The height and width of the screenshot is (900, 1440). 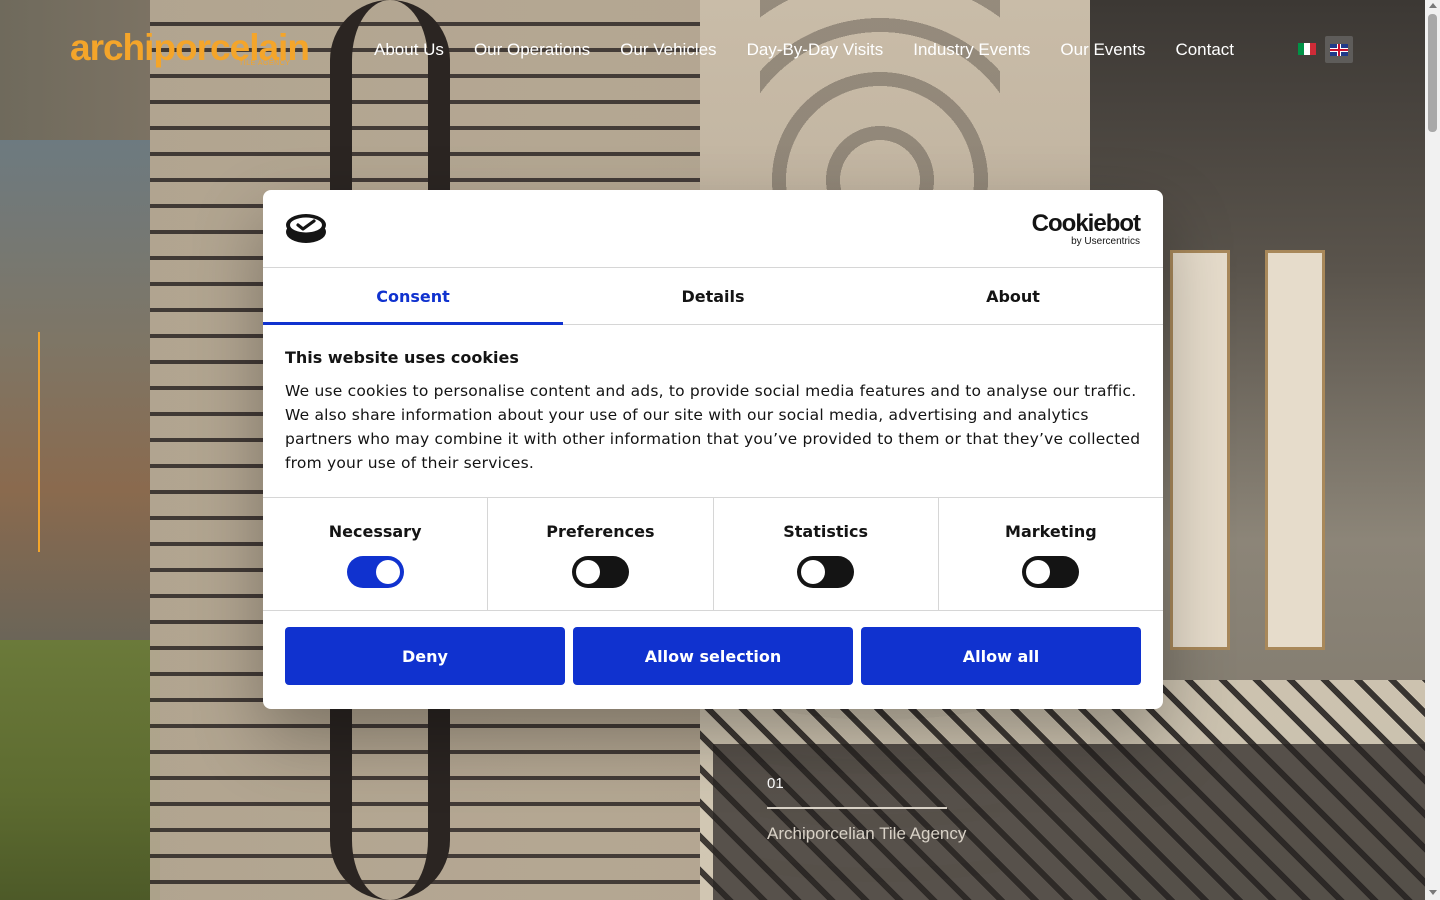 I want to click on slider-progress-line, so click(x=39, y=442).